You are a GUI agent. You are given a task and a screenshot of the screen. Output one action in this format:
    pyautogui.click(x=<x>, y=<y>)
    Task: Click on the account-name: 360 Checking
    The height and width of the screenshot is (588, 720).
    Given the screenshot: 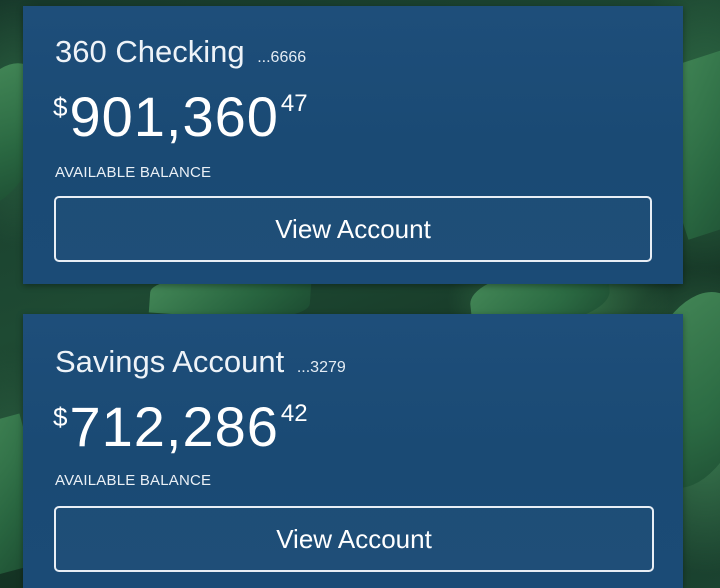 What is the action you would take?
    pyautogui.click(x=150, y=51)
    